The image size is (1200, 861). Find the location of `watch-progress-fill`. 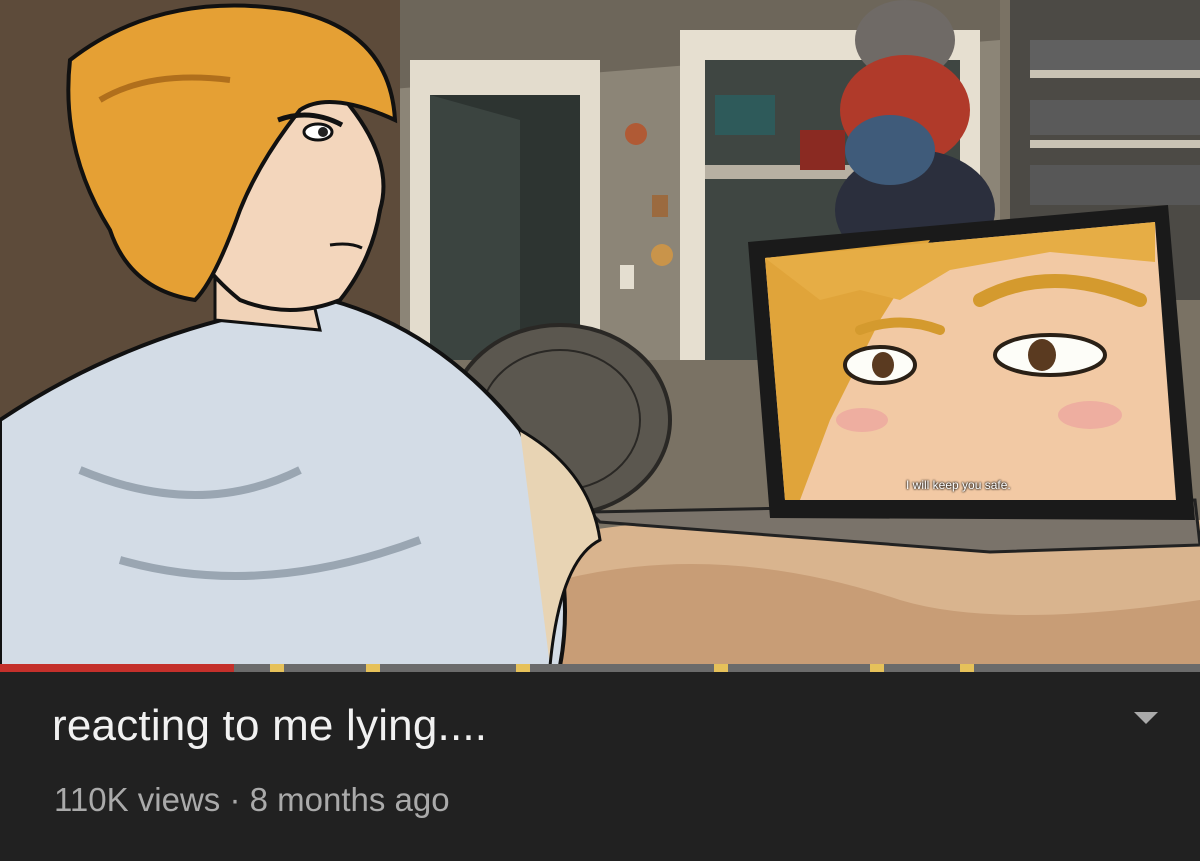

watch-progress-fill is located at coordinates (117, 668).